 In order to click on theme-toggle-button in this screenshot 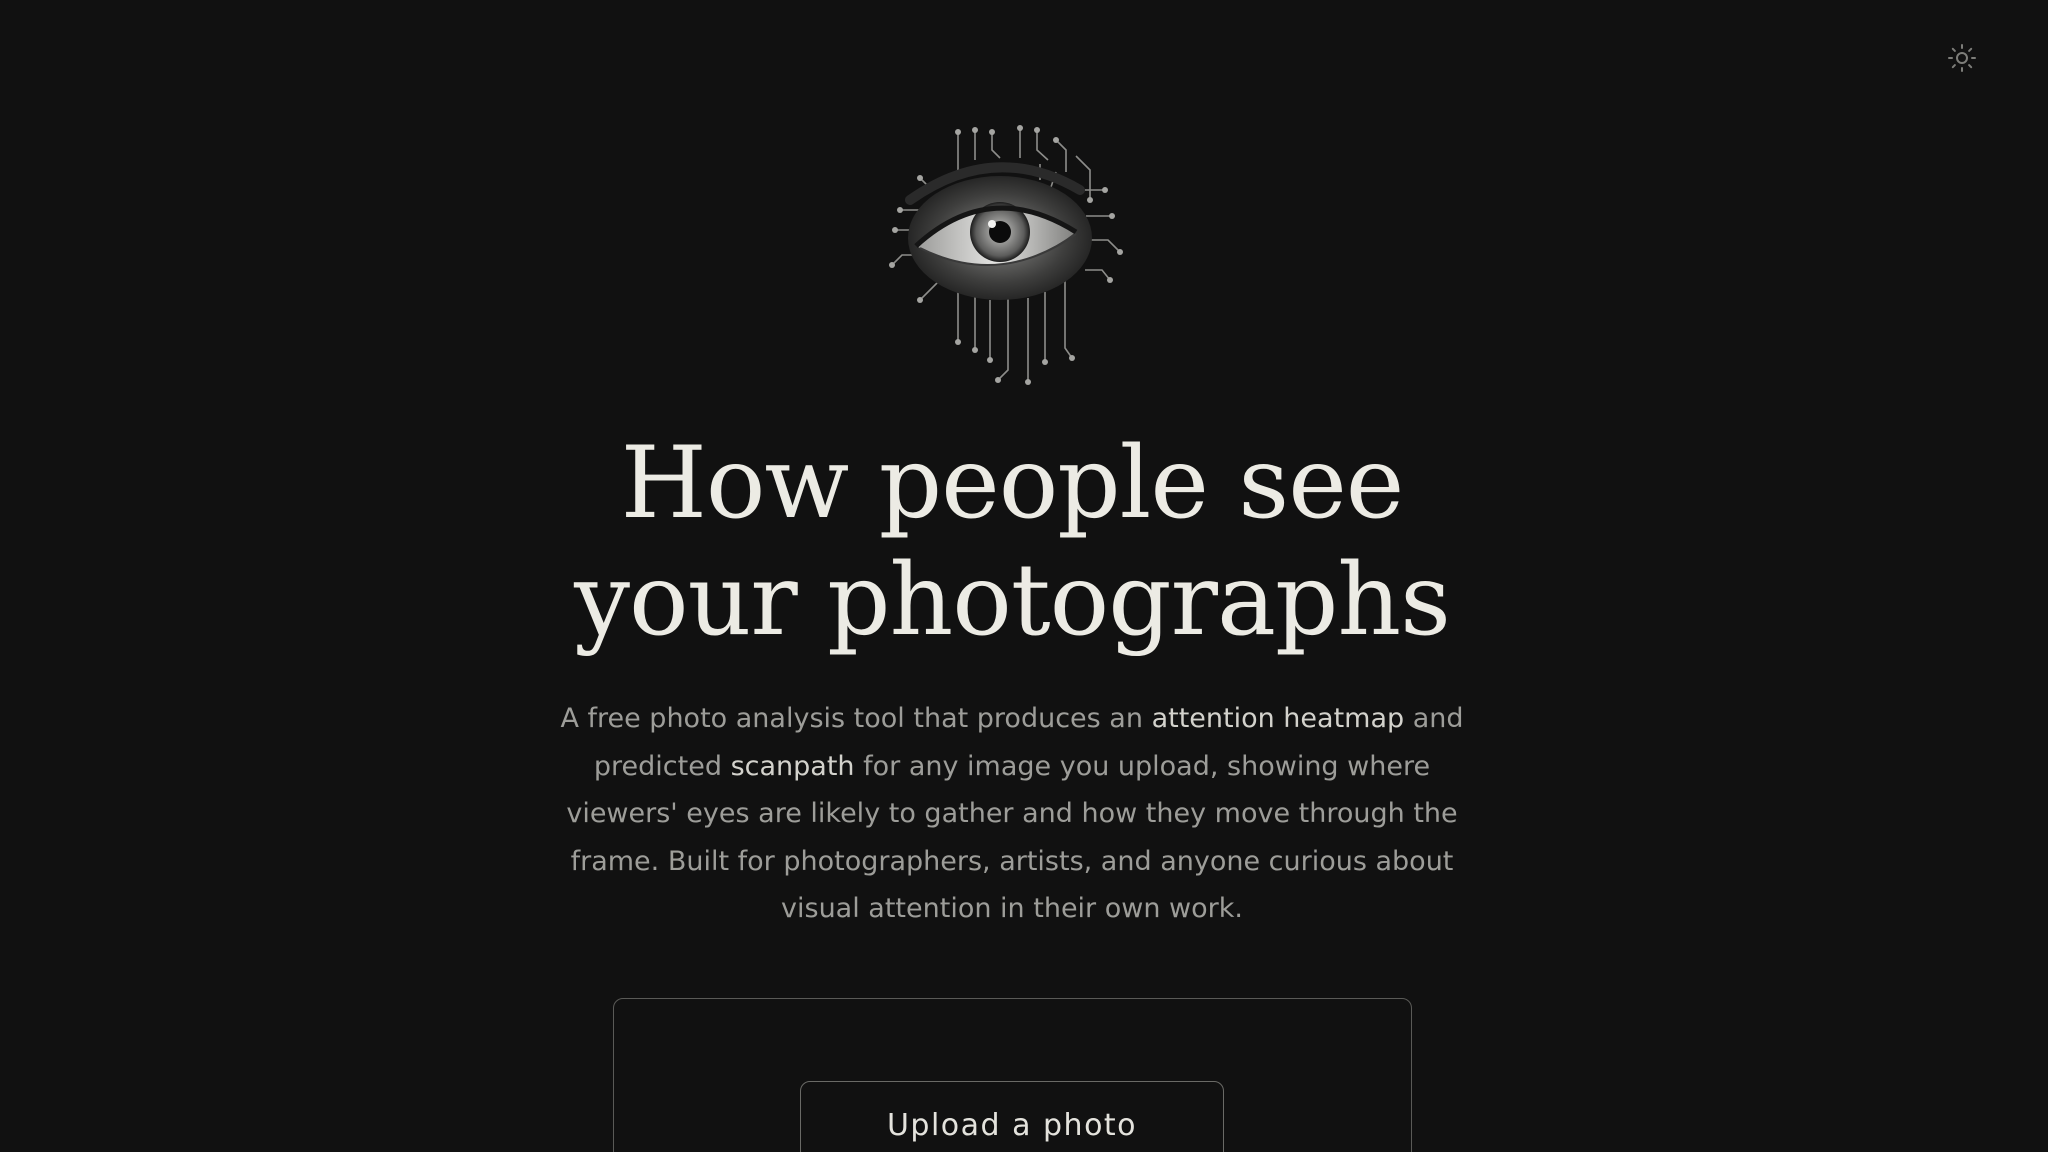, I will do `click(1962, 58)`.